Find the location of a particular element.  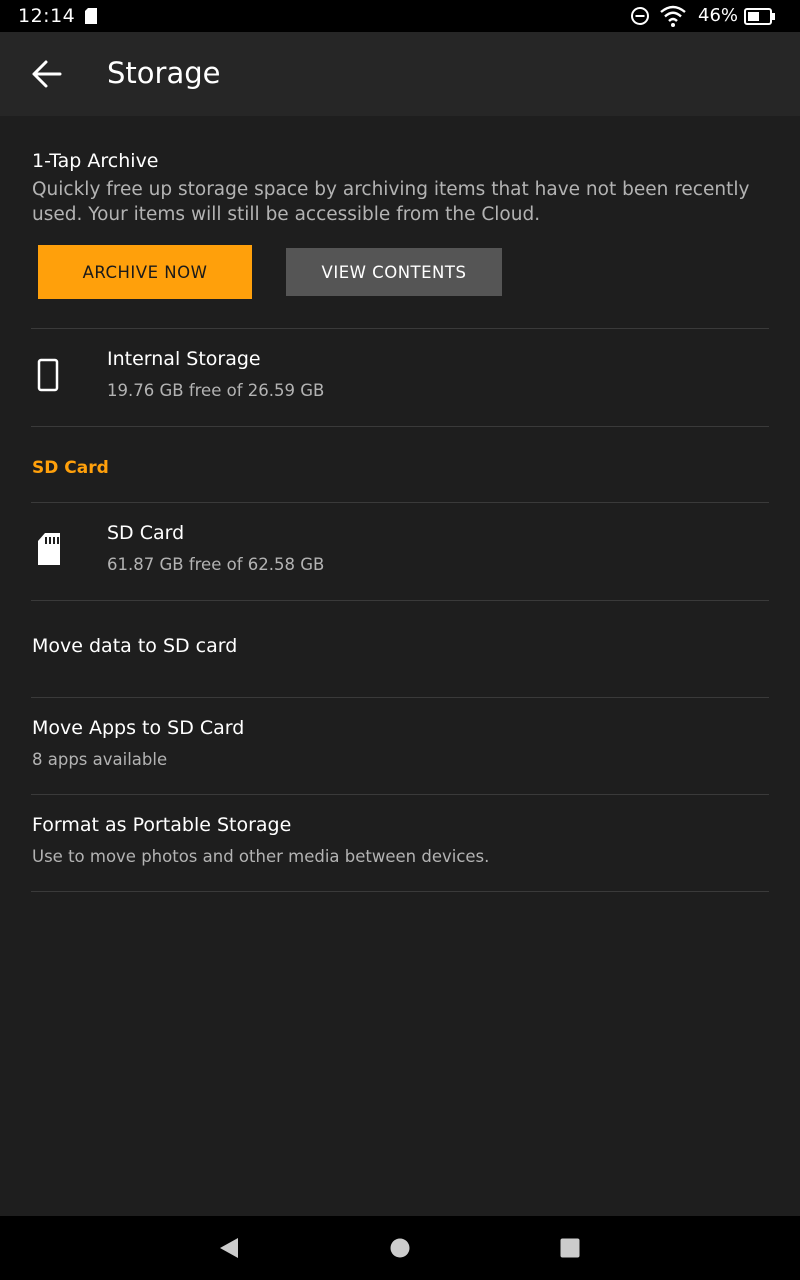

move-apps-subtitle: 8 apps available is located at coordinates (100, 759).